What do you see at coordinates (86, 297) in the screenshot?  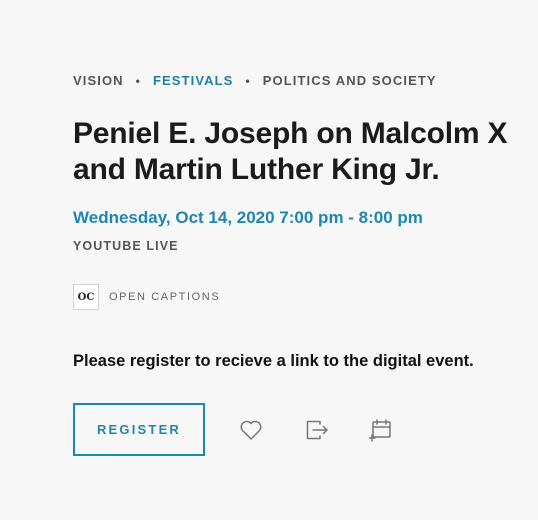 I see `open-captions-icon: OC` at bounding box center [86, 297].